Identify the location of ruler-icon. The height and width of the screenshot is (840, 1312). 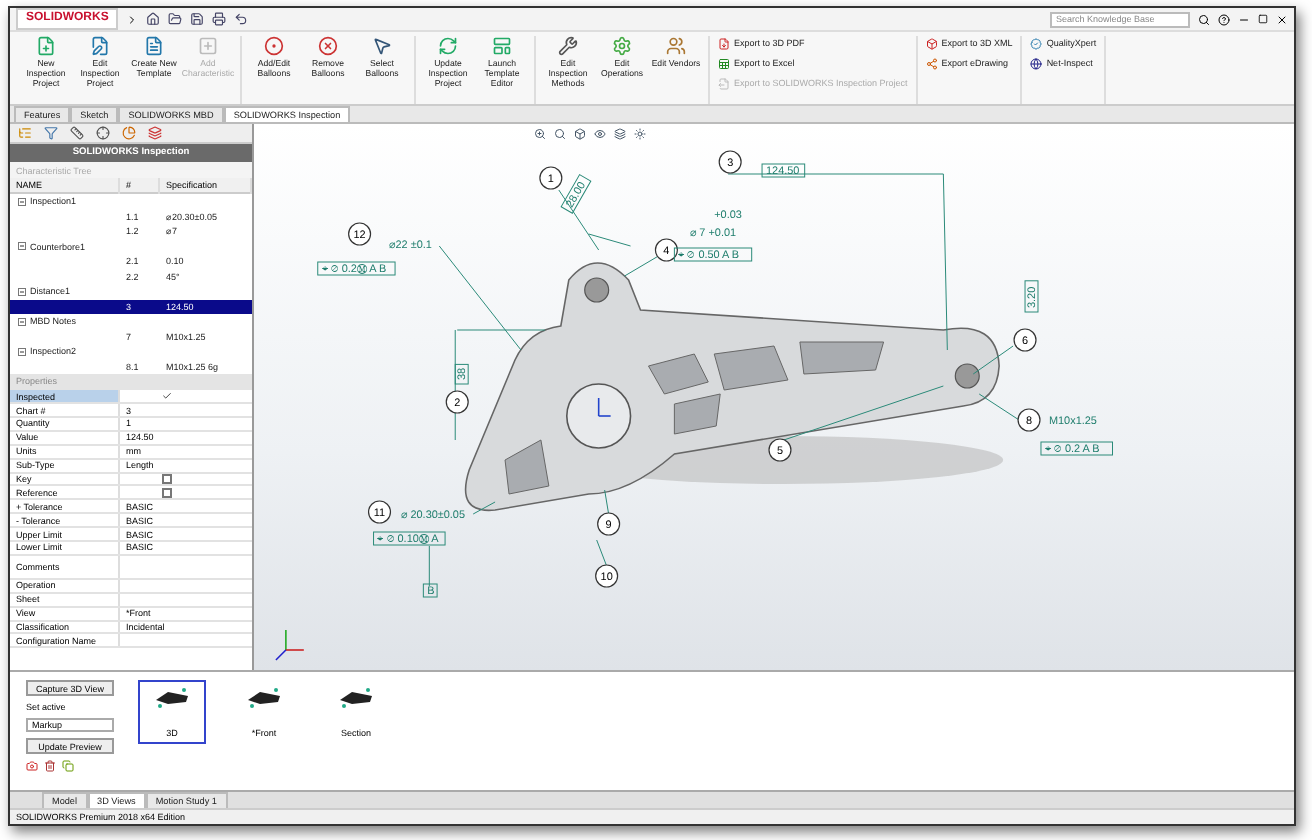
(77, 133).